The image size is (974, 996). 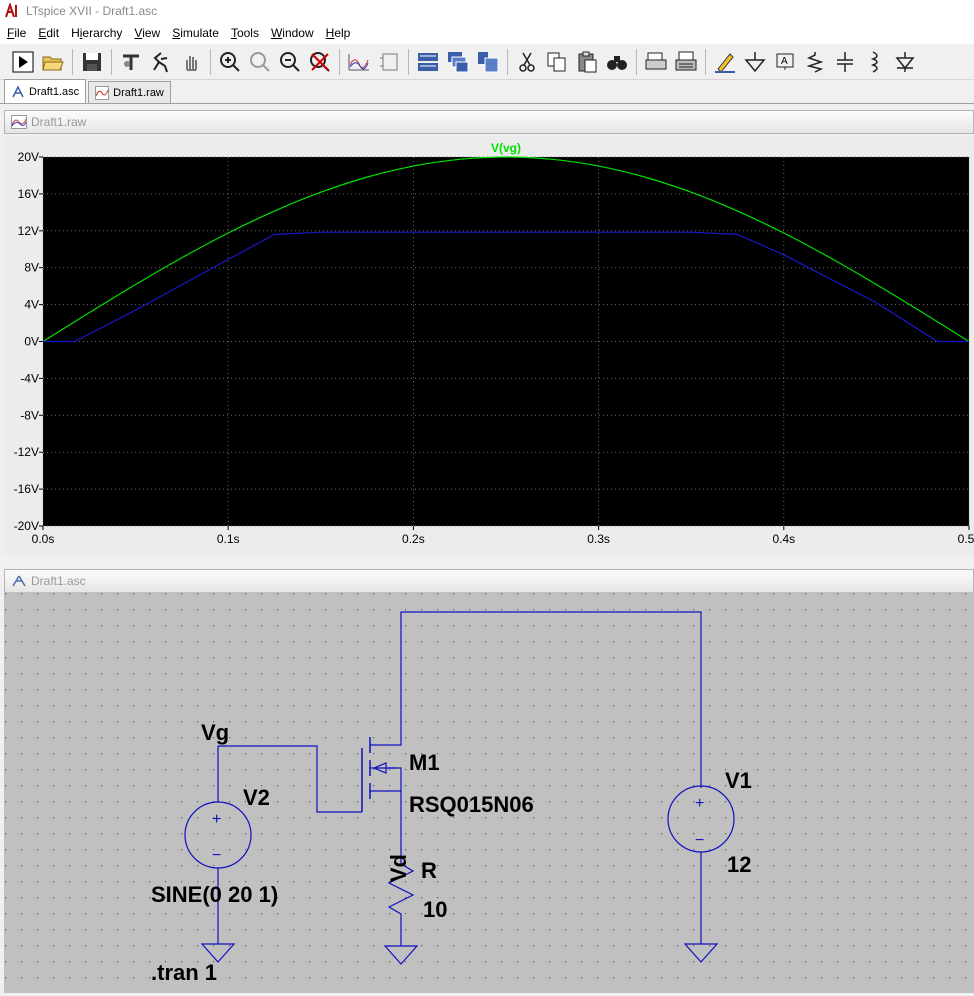 I want to click on zoom-cancel-icon, so click(x=320, y=61).